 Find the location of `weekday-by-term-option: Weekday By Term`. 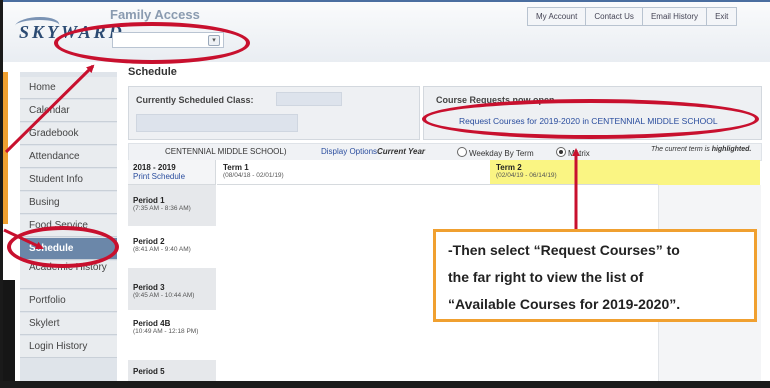

weekday-by-term-option: Weekday By Term is located at coordinates (495, 152).